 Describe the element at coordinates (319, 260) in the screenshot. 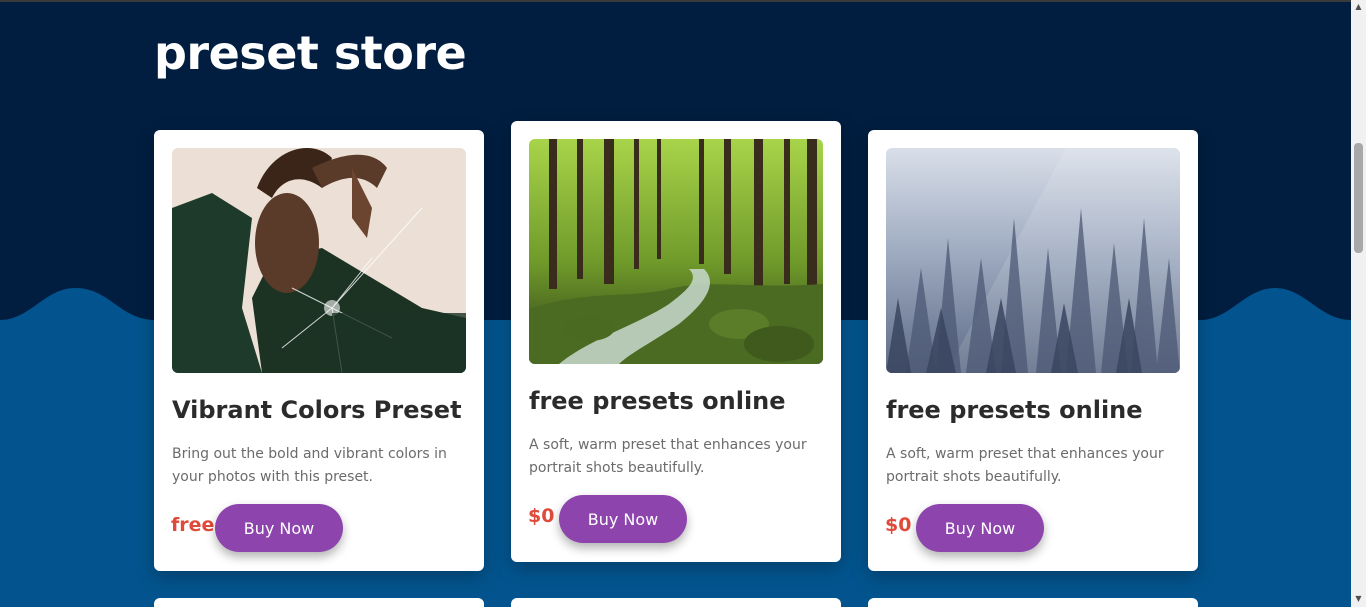

I see `product-image-portrait` at that location.